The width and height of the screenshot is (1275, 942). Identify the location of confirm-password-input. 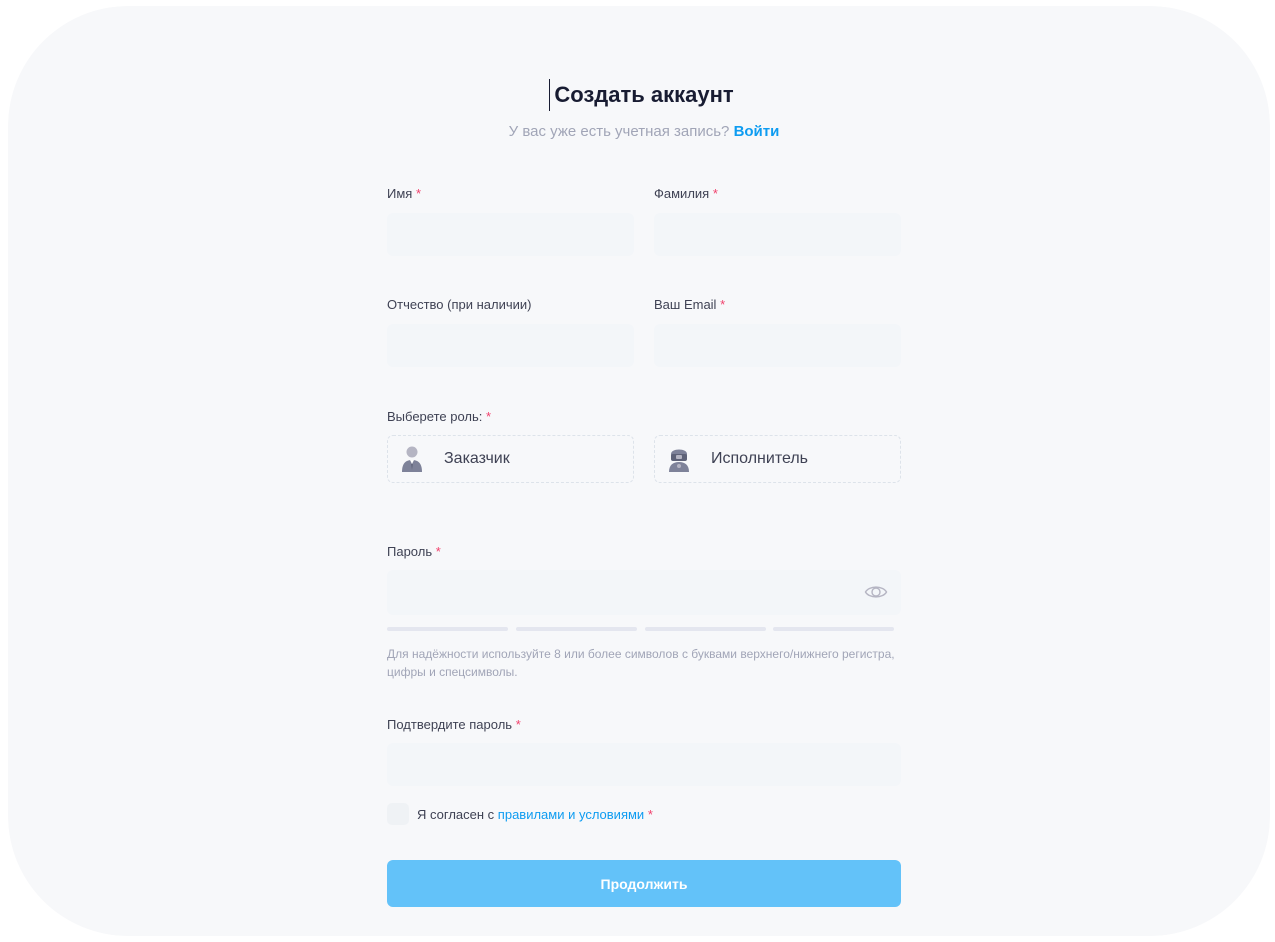
(644, 764).